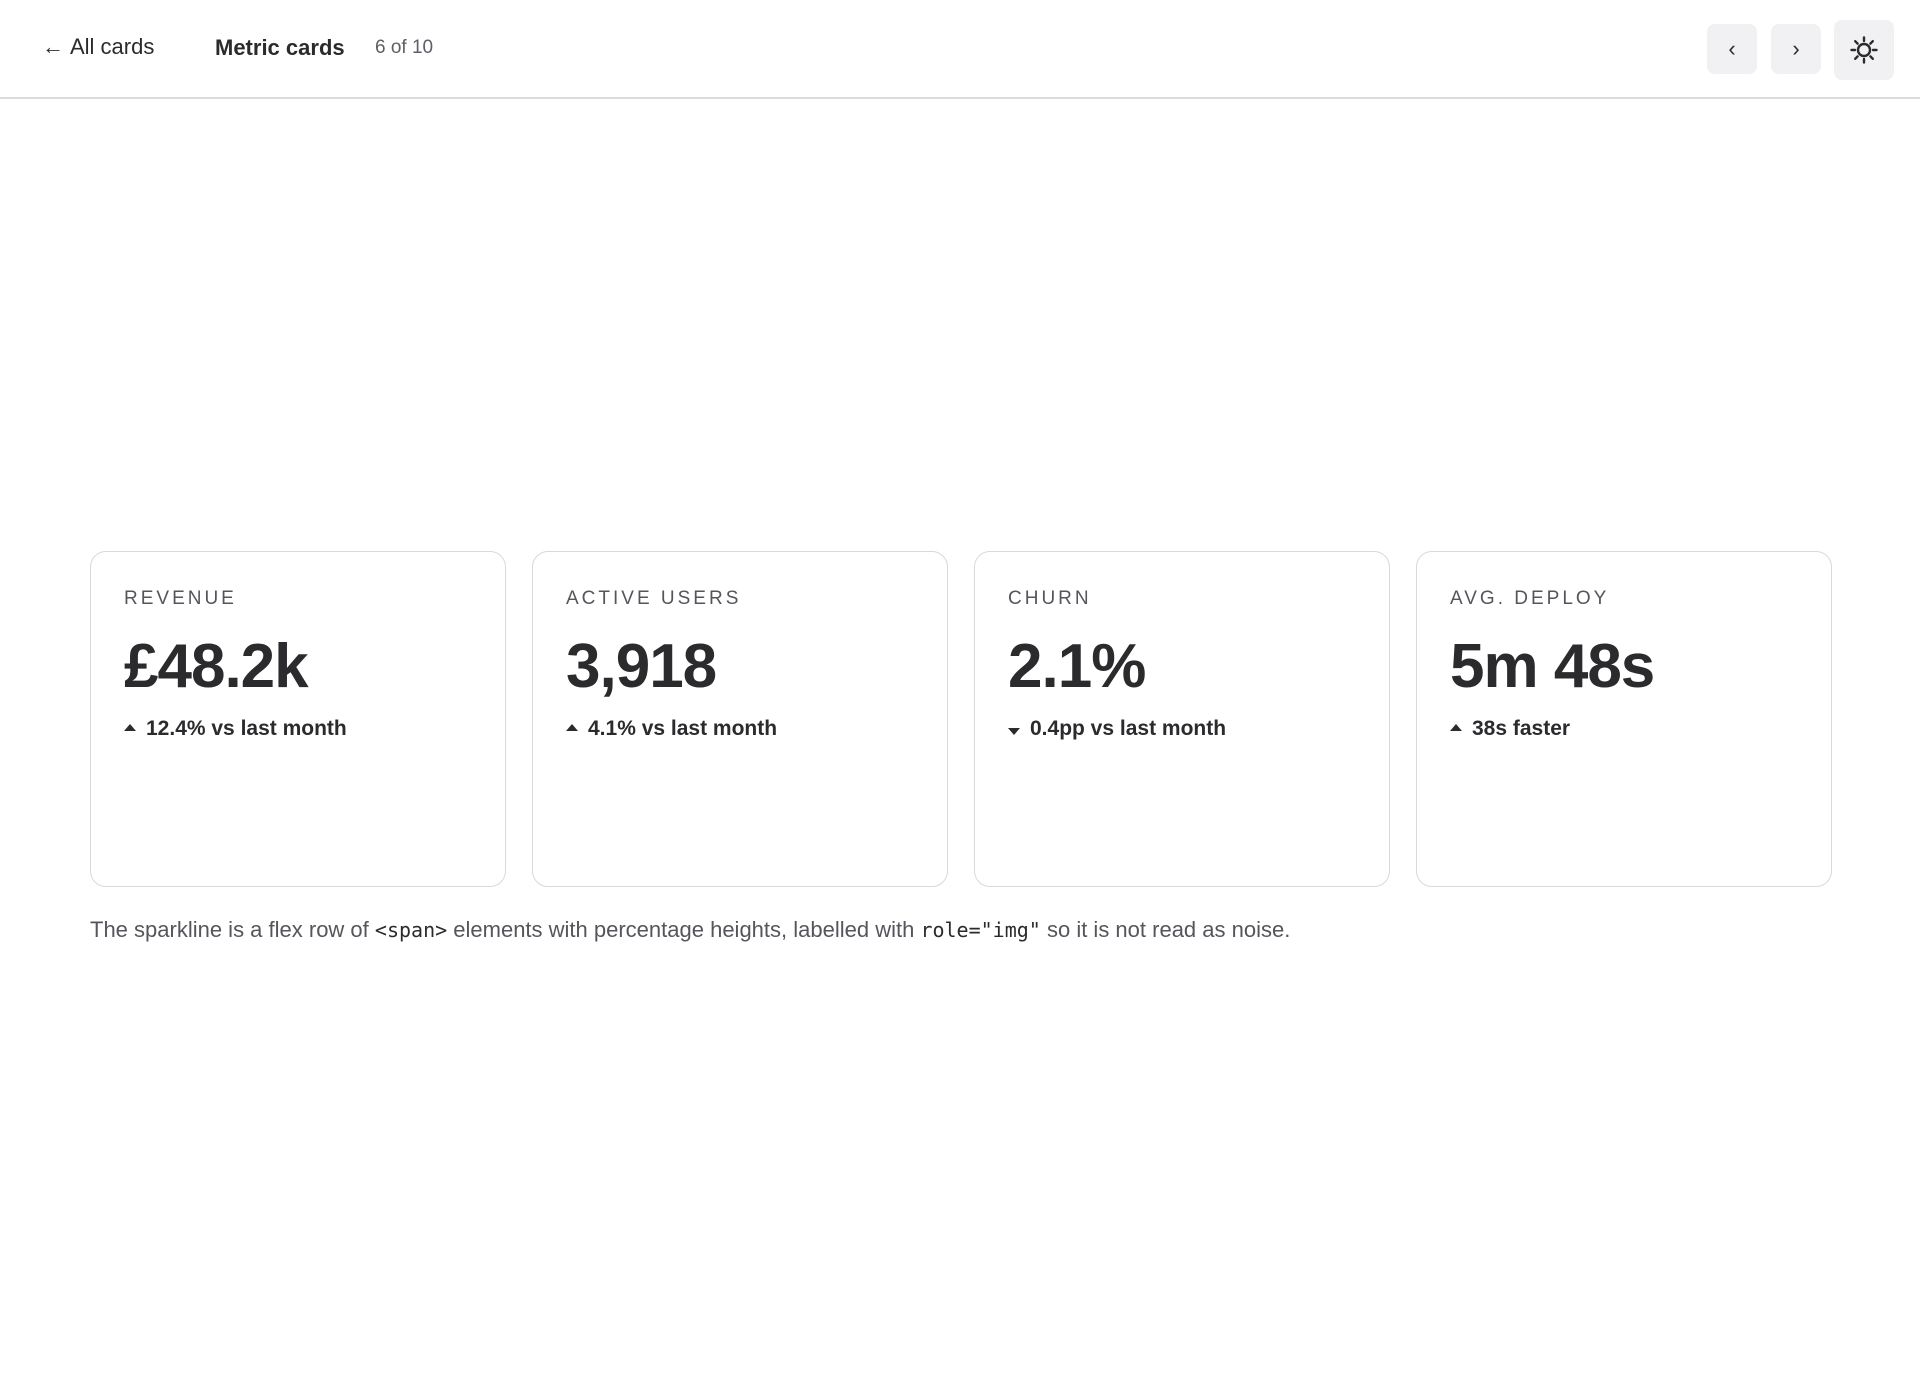 This screenshot has height=1400, width=1920. I want to click on metric-label: CHURN, so click(1050, 598).